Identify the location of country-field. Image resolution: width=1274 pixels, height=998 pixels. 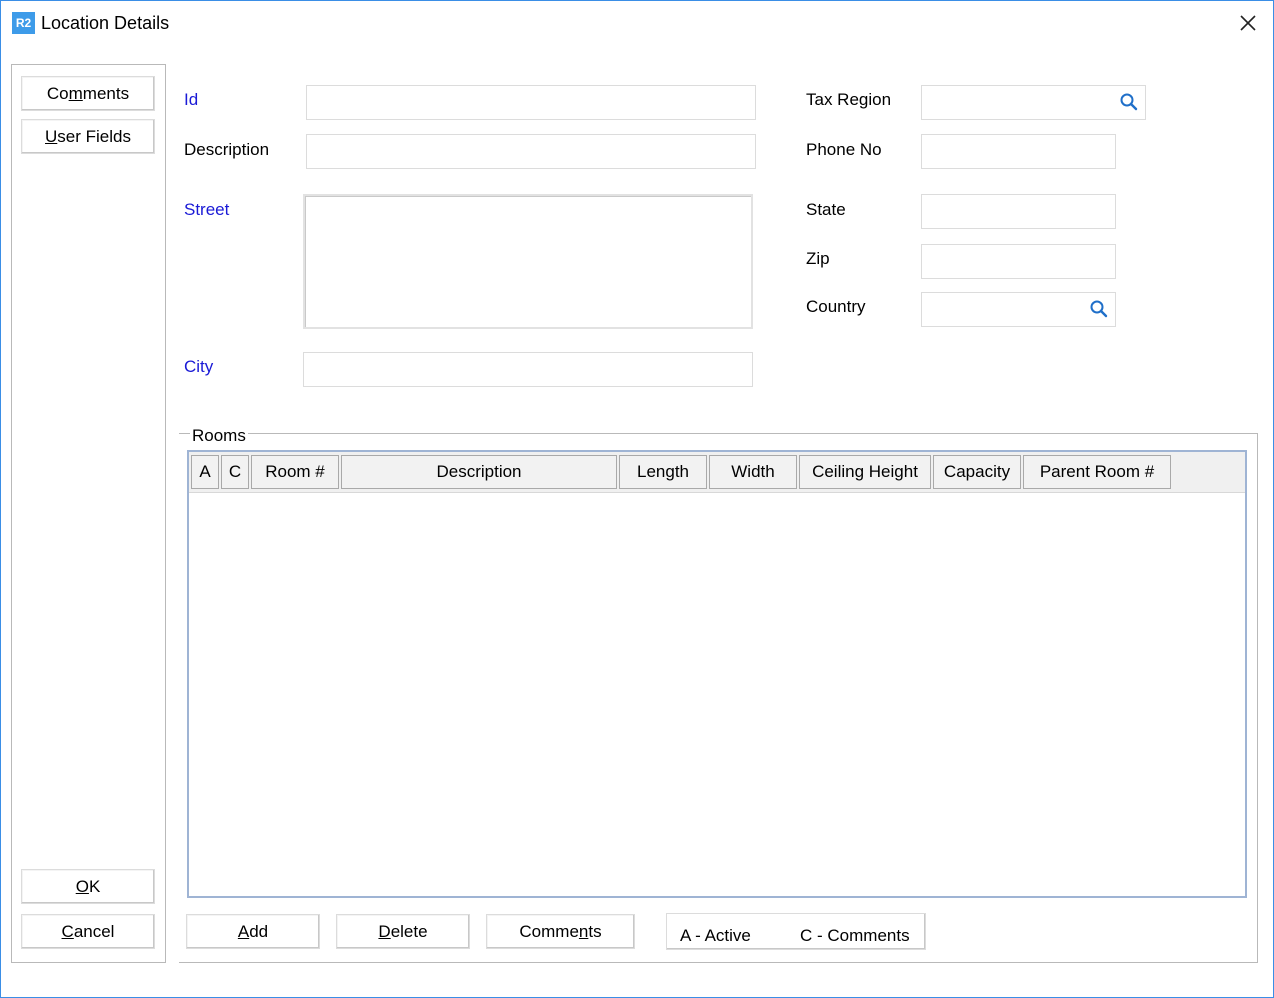
(1018, 309).